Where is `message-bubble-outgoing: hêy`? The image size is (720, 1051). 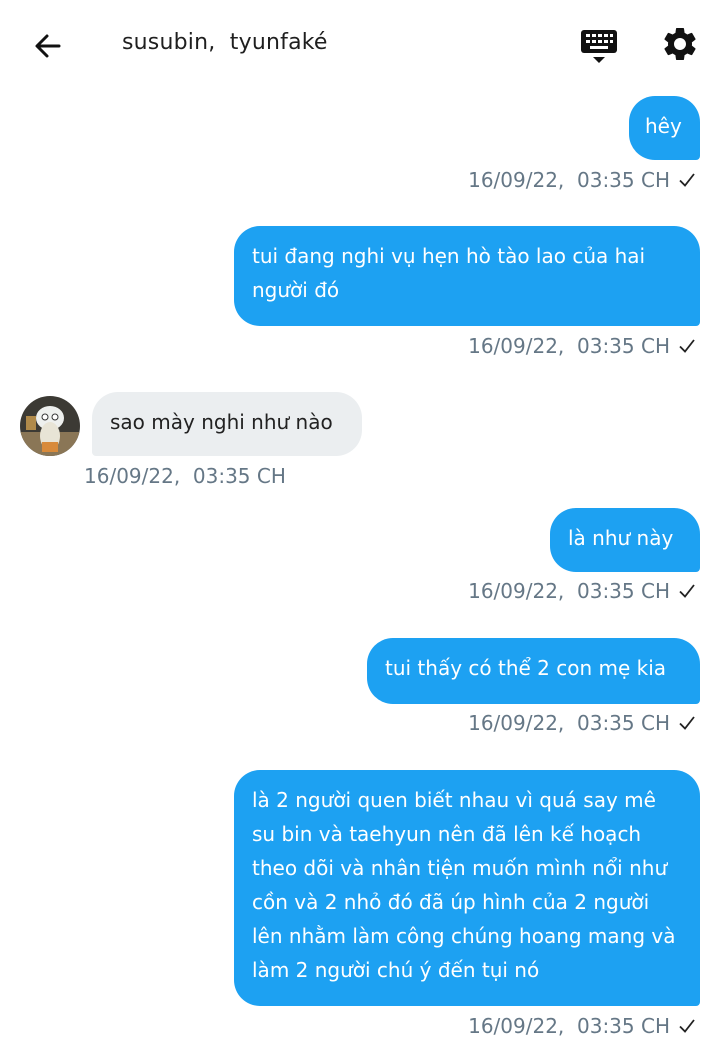
message-bubble-outgoing: hêy is located at coordinates (664, 128).